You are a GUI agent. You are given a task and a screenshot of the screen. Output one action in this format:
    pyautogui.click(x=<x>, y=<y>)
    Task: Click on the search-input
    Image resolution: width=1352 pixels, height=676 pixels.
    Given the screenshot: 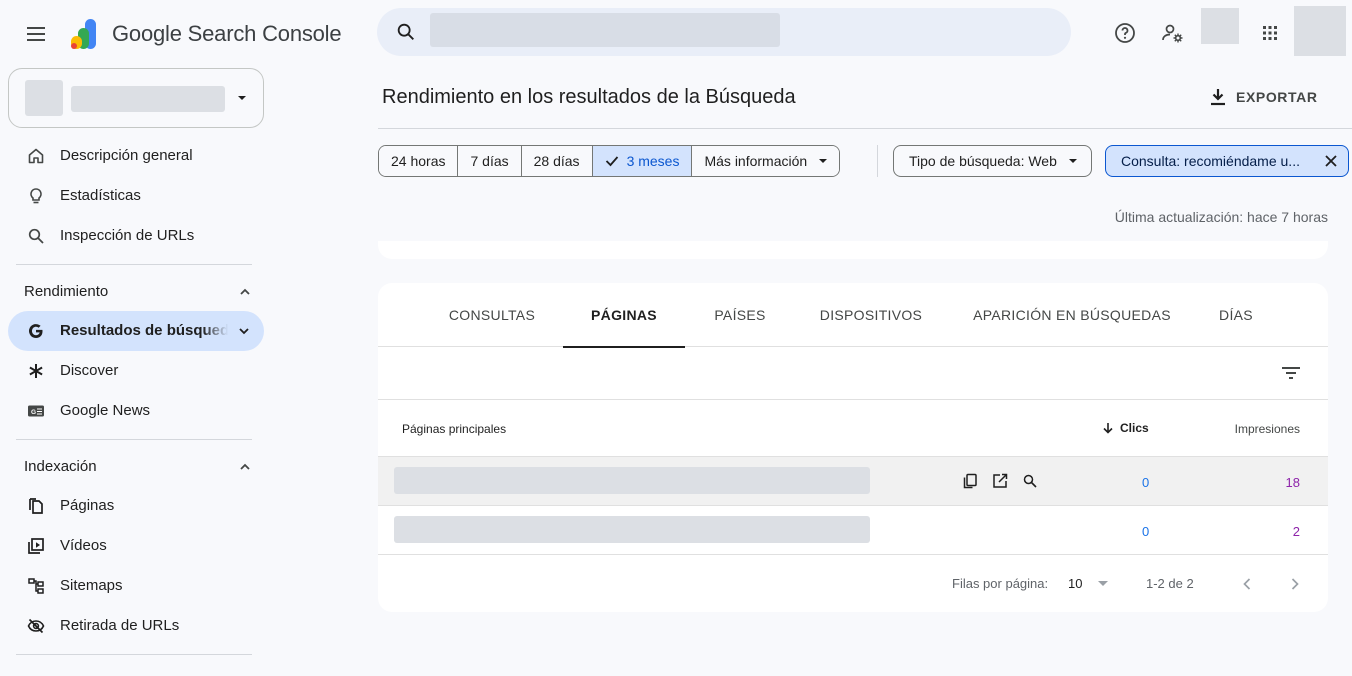 What is the action you would take?
    pyautogui.click(x=739, y=32)
    